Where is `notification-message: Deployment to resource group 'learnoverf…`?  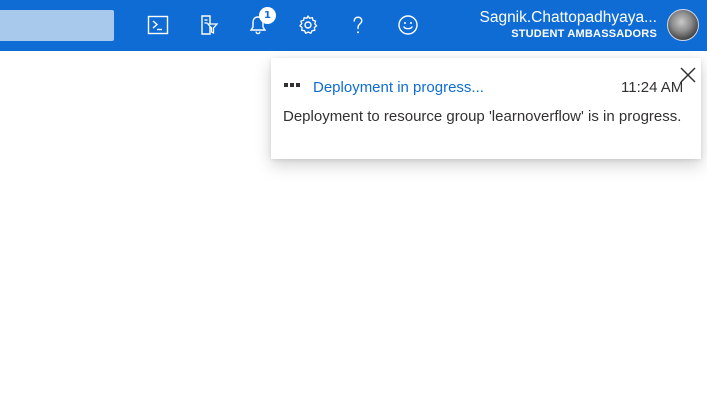 notification-message: Deployment to resource group 'learnoverf… is located at coordinates (482, 116).